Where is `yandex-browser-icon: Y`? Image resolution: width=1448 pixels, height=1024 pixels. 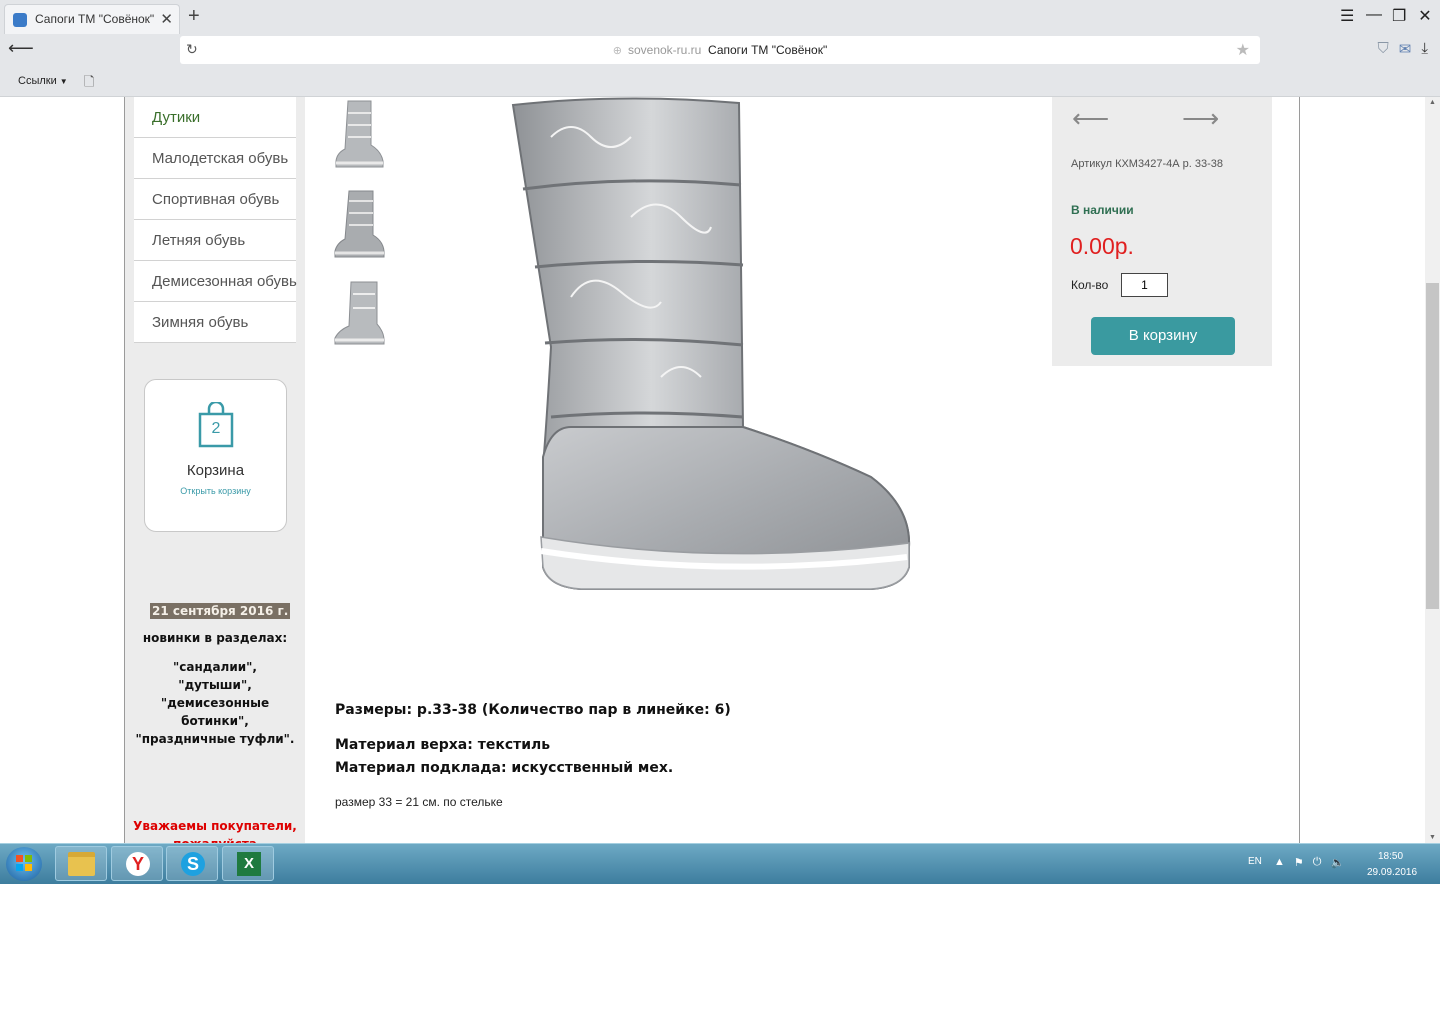
yandex-browser-icon: Y is located at coordinates (138, 864).